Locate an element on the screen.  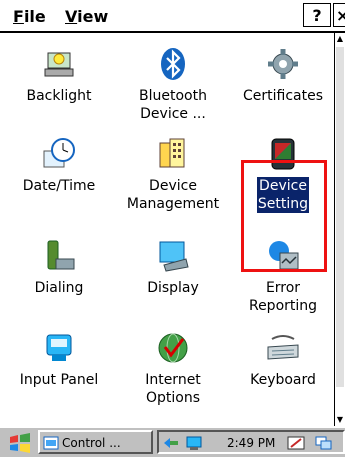
tile-device-setting: Device Setting is located at coordinates (281, 175).